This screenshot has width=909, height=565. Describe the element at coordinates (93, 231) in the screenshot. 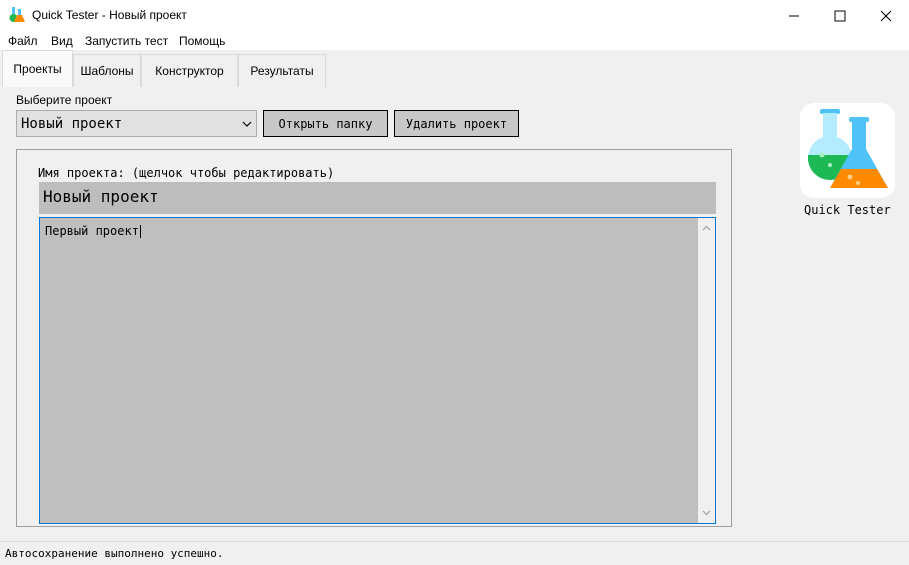

I see `project-description-text: Первый проект` at that location.